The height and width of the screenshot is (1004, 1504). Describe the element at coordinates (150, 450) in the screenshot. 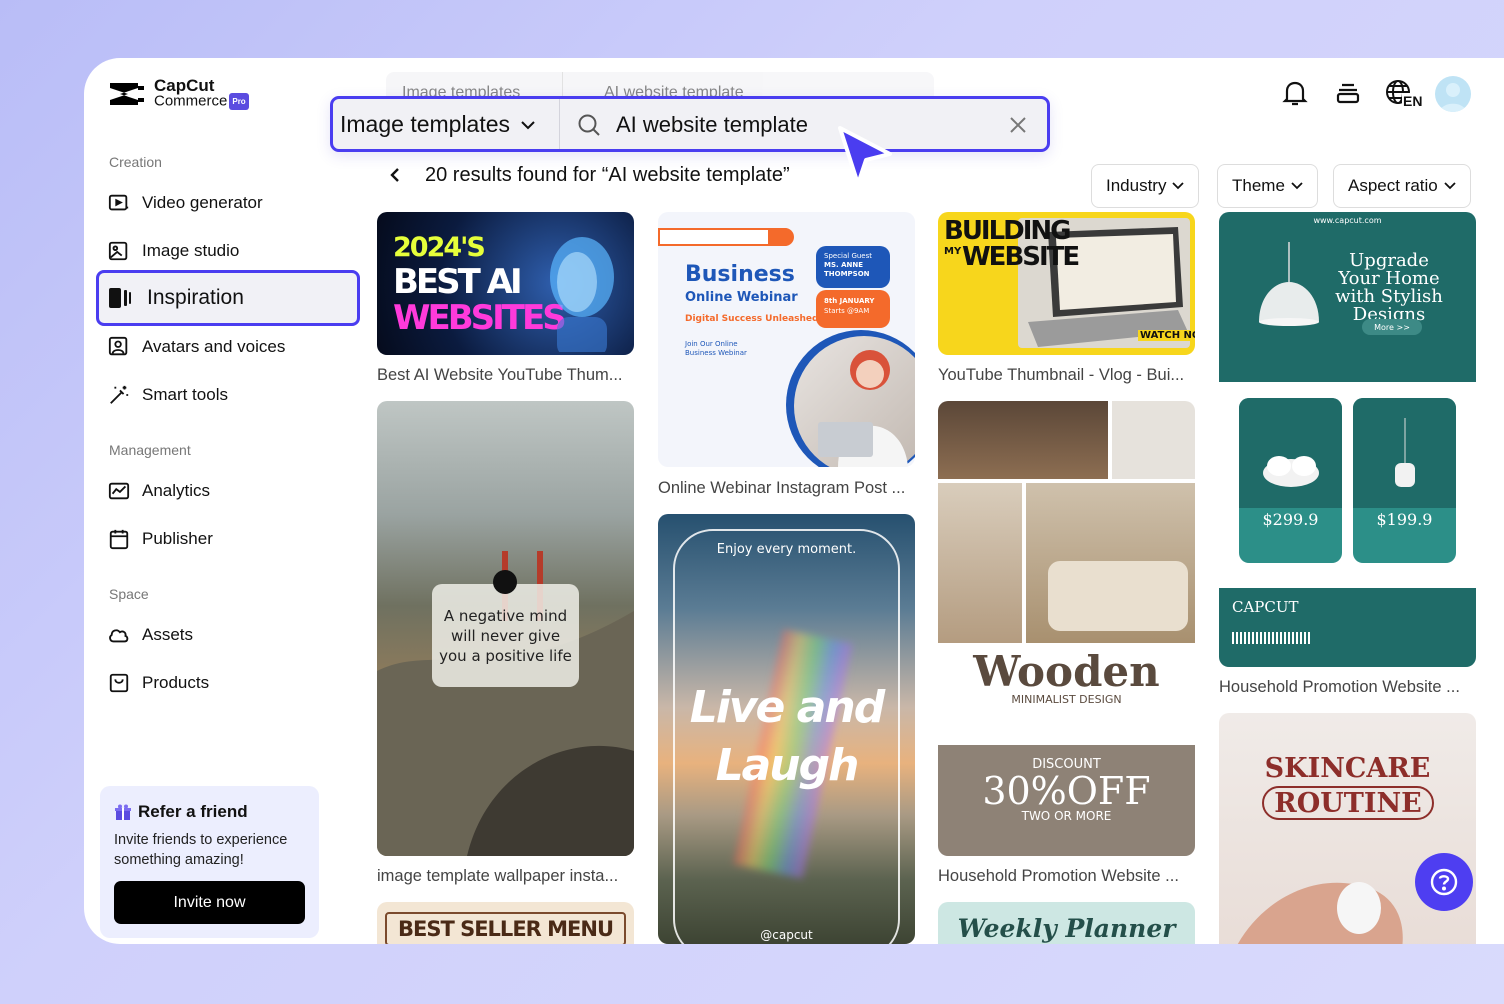

I see `section-management: Management` at that location.